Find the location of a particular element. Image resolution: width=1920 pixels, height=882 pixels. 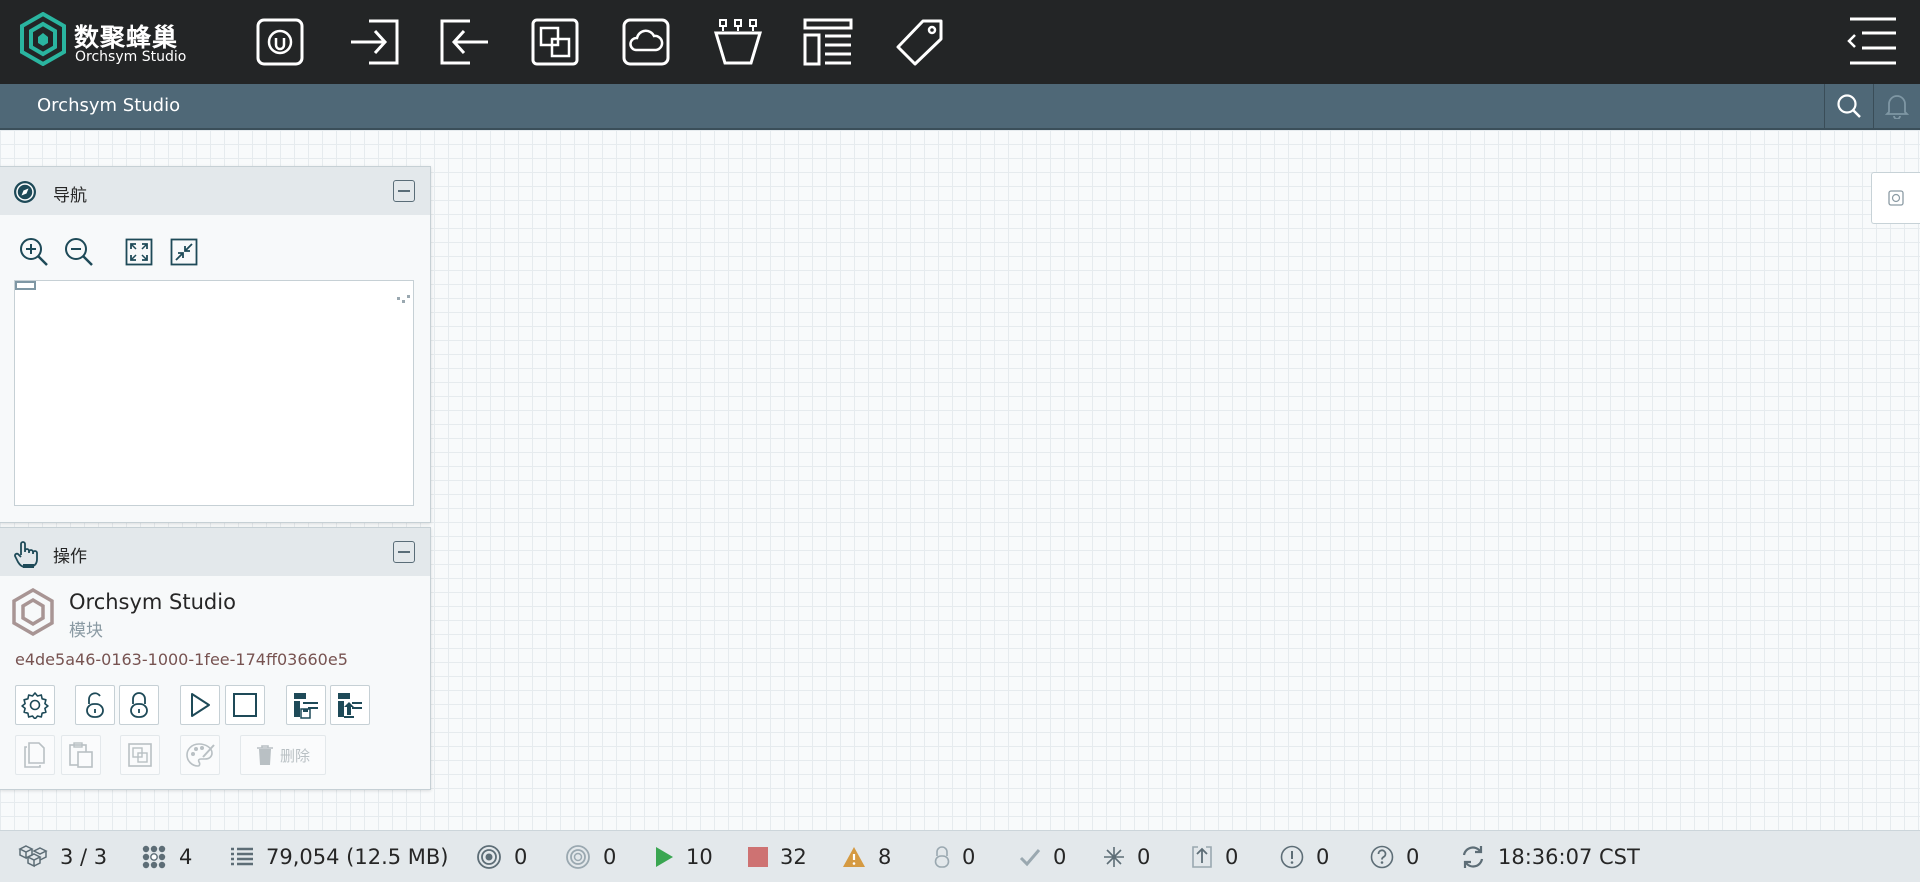

add-module-button is located at coordinates (280, 42).